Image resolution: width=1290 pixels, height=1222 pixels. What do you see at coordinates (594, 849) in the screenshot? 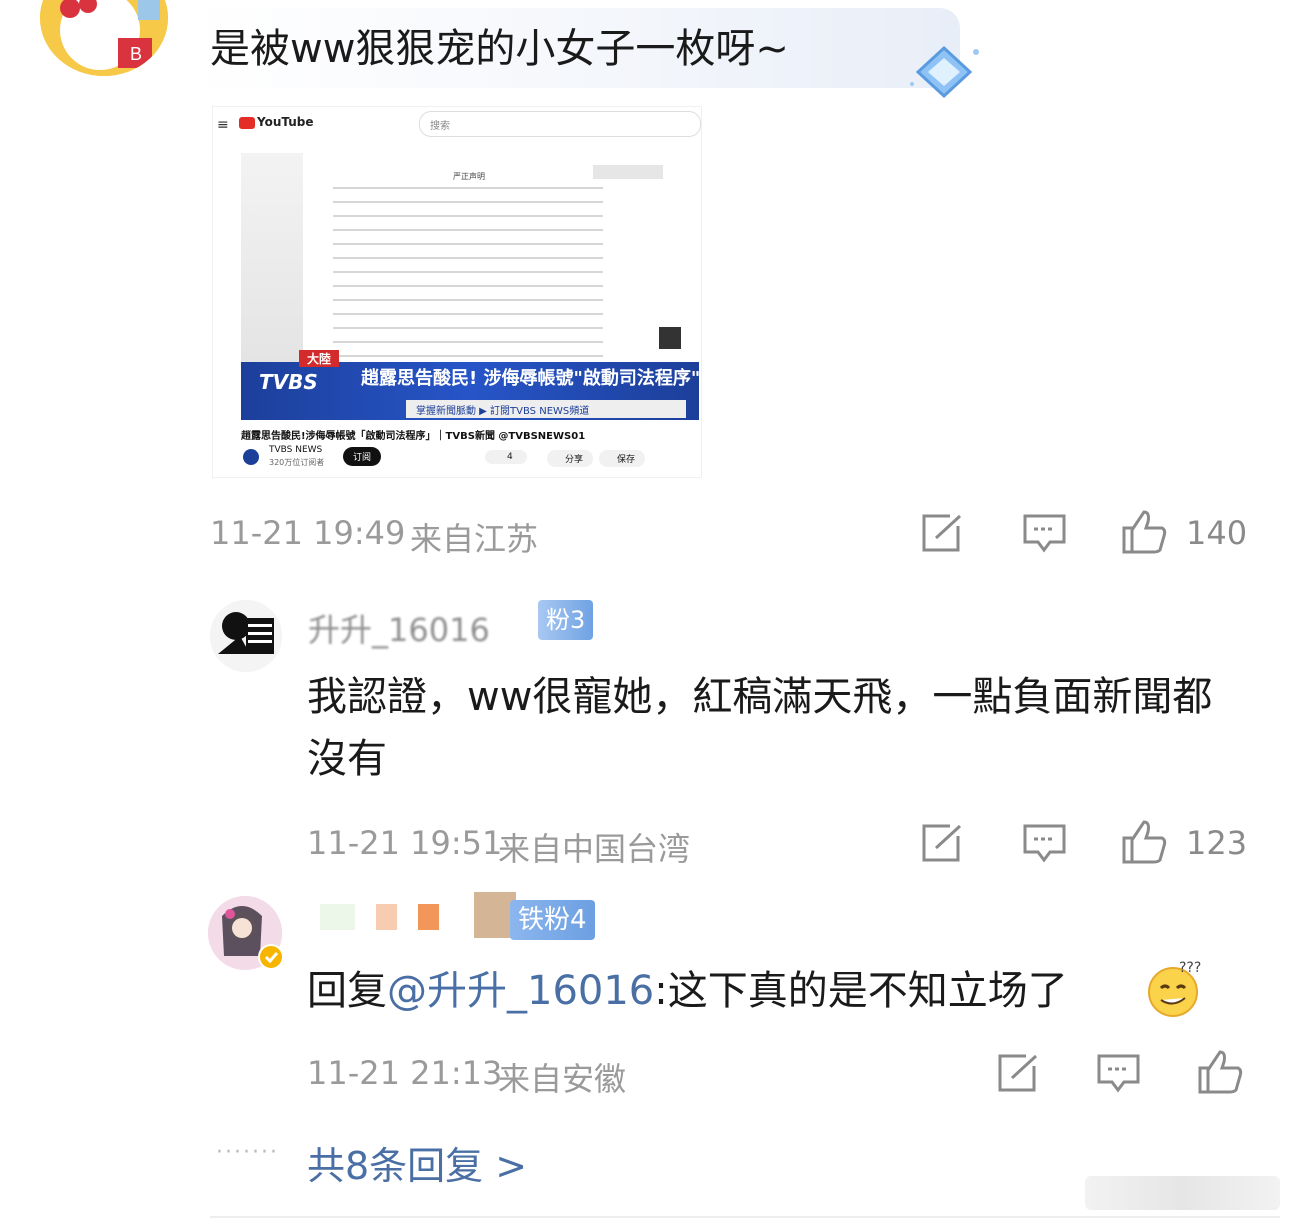
I see `reply-location: 来自中国台湾` at bounding box center [594, 849].